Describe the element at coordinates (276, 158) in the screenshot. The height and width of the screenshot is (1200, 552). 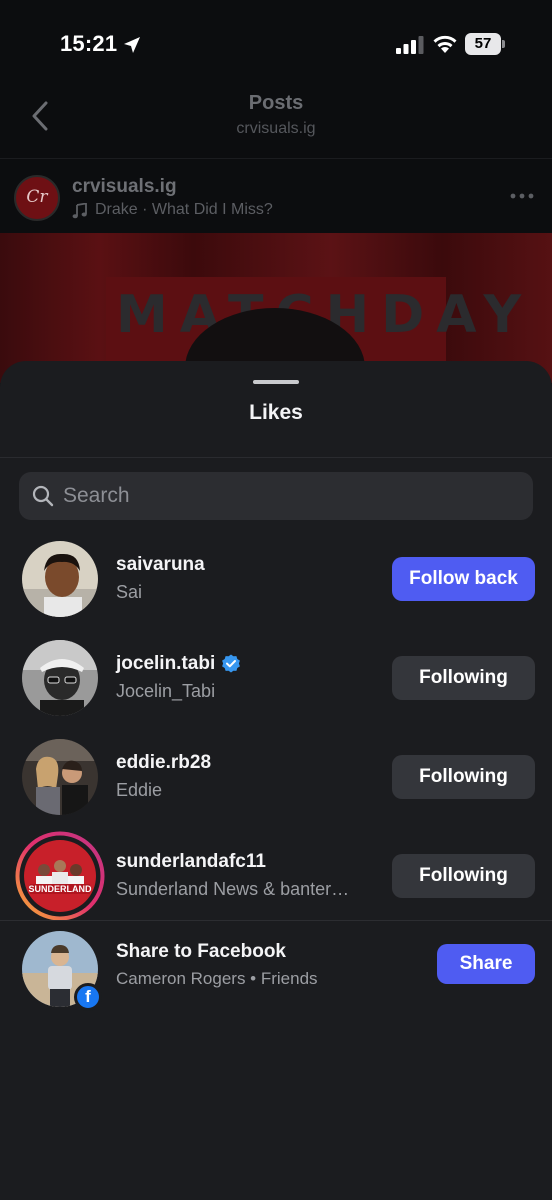
I see `header-divider` at that location.